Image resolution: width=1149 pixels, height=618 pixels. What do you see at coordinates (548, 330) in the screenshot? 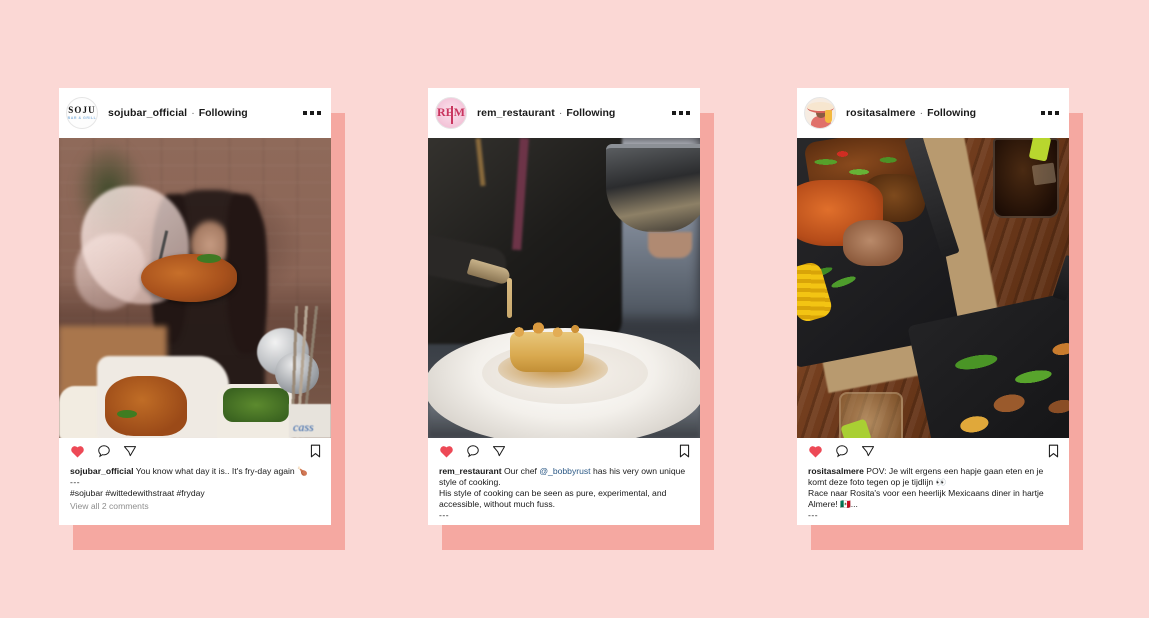
I see `photo-garnish-crumbs` at bounding box center [548, 330].